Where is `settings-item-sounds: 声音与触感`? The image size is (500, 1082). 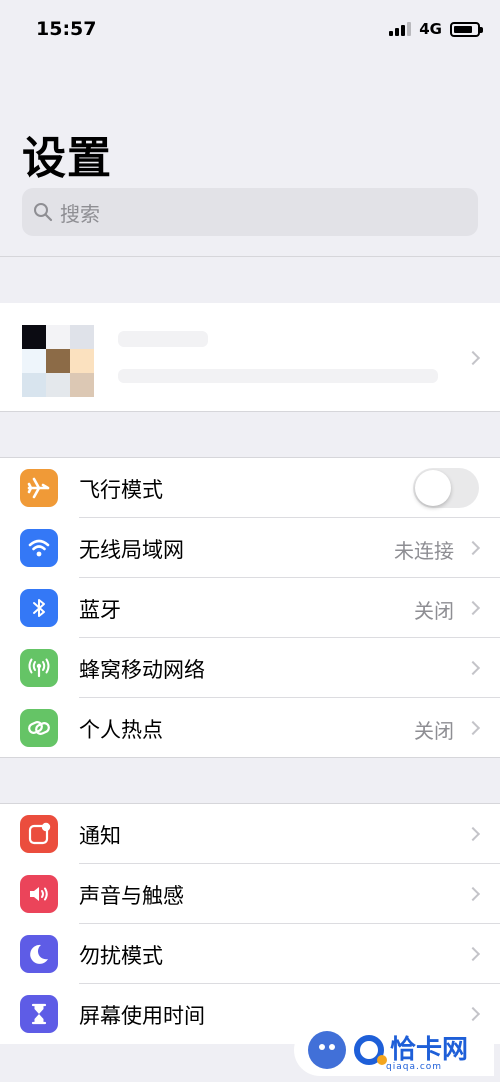
settings-item-sounds: 声音与触感 is located at coordinates (250, 894).